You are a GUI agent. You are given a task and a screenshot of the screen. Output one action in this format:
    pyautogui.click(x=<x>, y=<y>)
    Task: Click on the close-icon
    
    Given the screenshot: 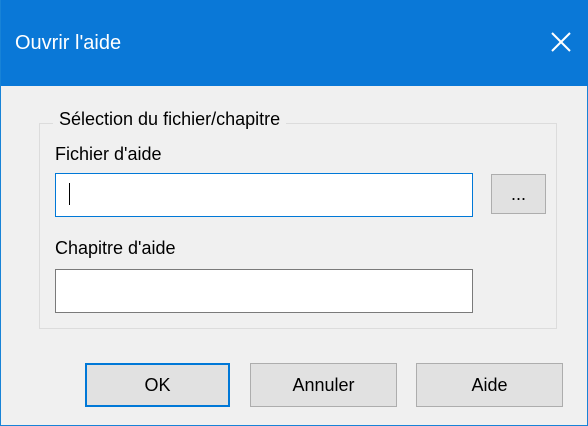 What is the action you would take?
    pyautogui.click(x=561, y=42)
    